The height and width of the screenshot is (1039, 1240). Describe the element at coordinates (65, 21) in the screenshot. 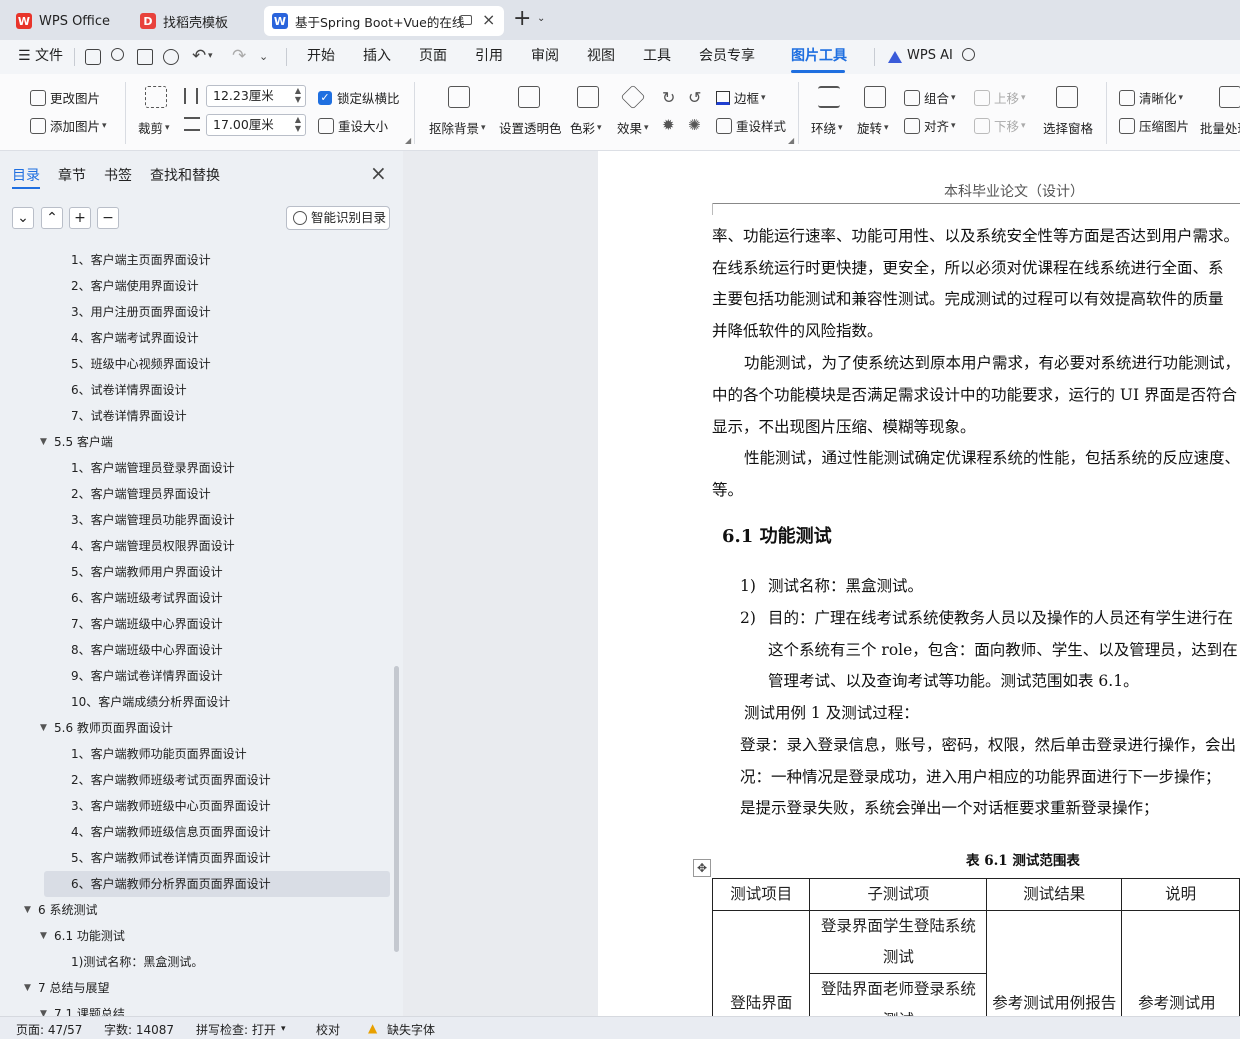

I see `tab-wps-office: W WPS Office` at that location.